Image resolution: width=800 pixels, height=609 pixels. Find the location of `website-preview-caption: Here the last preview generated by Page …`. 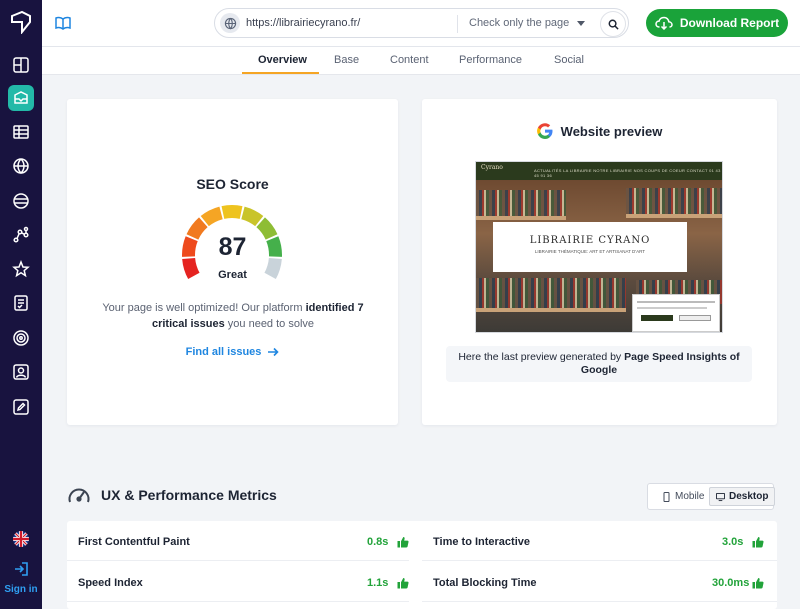

website-preview-caption: Here the last preview generated by Page … is located at coordinates (599, 364).